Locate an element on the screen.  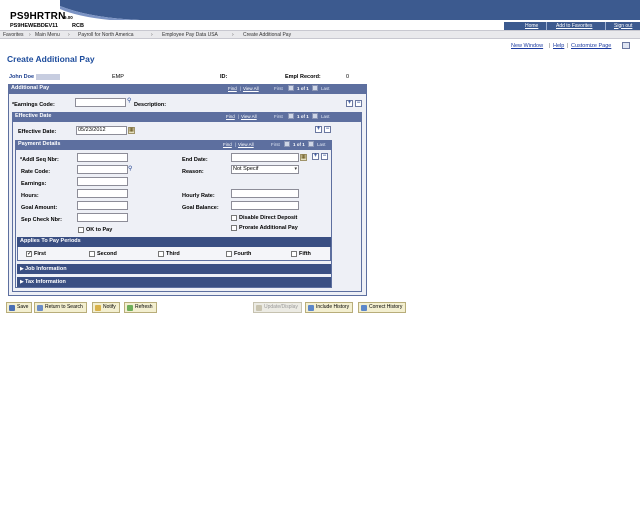
earnings-input is located at coordinates (102, 181).